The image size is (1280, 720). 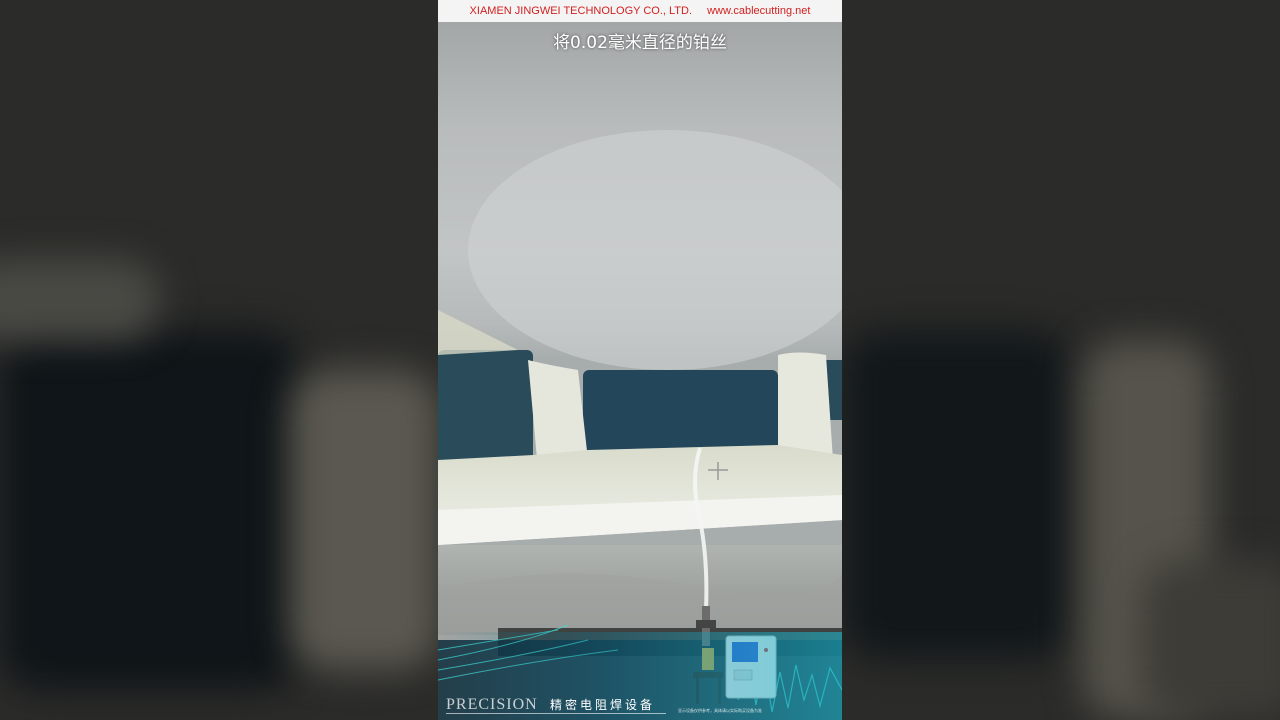 I want to click on brand-disclaimer: 显示设备仅供参考，具体请以实际购买设备为准, so click(x=720, y=710).